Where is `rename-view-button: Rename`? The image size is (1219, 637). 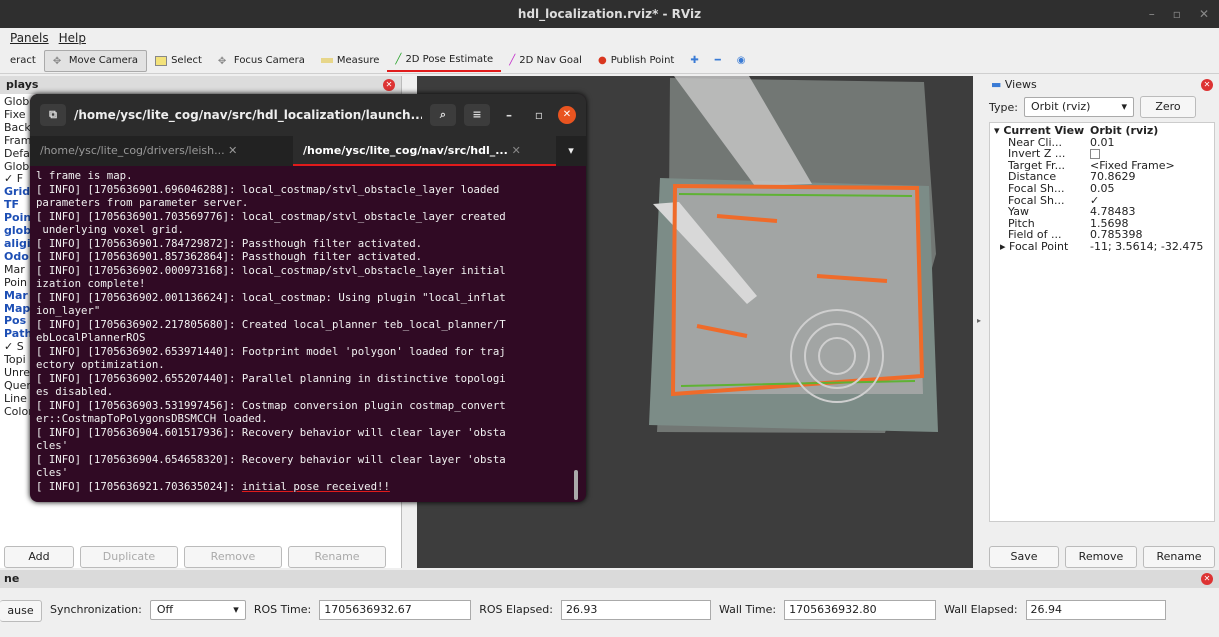 rename-view-button: Rename is located at coordinates (1179, 557).